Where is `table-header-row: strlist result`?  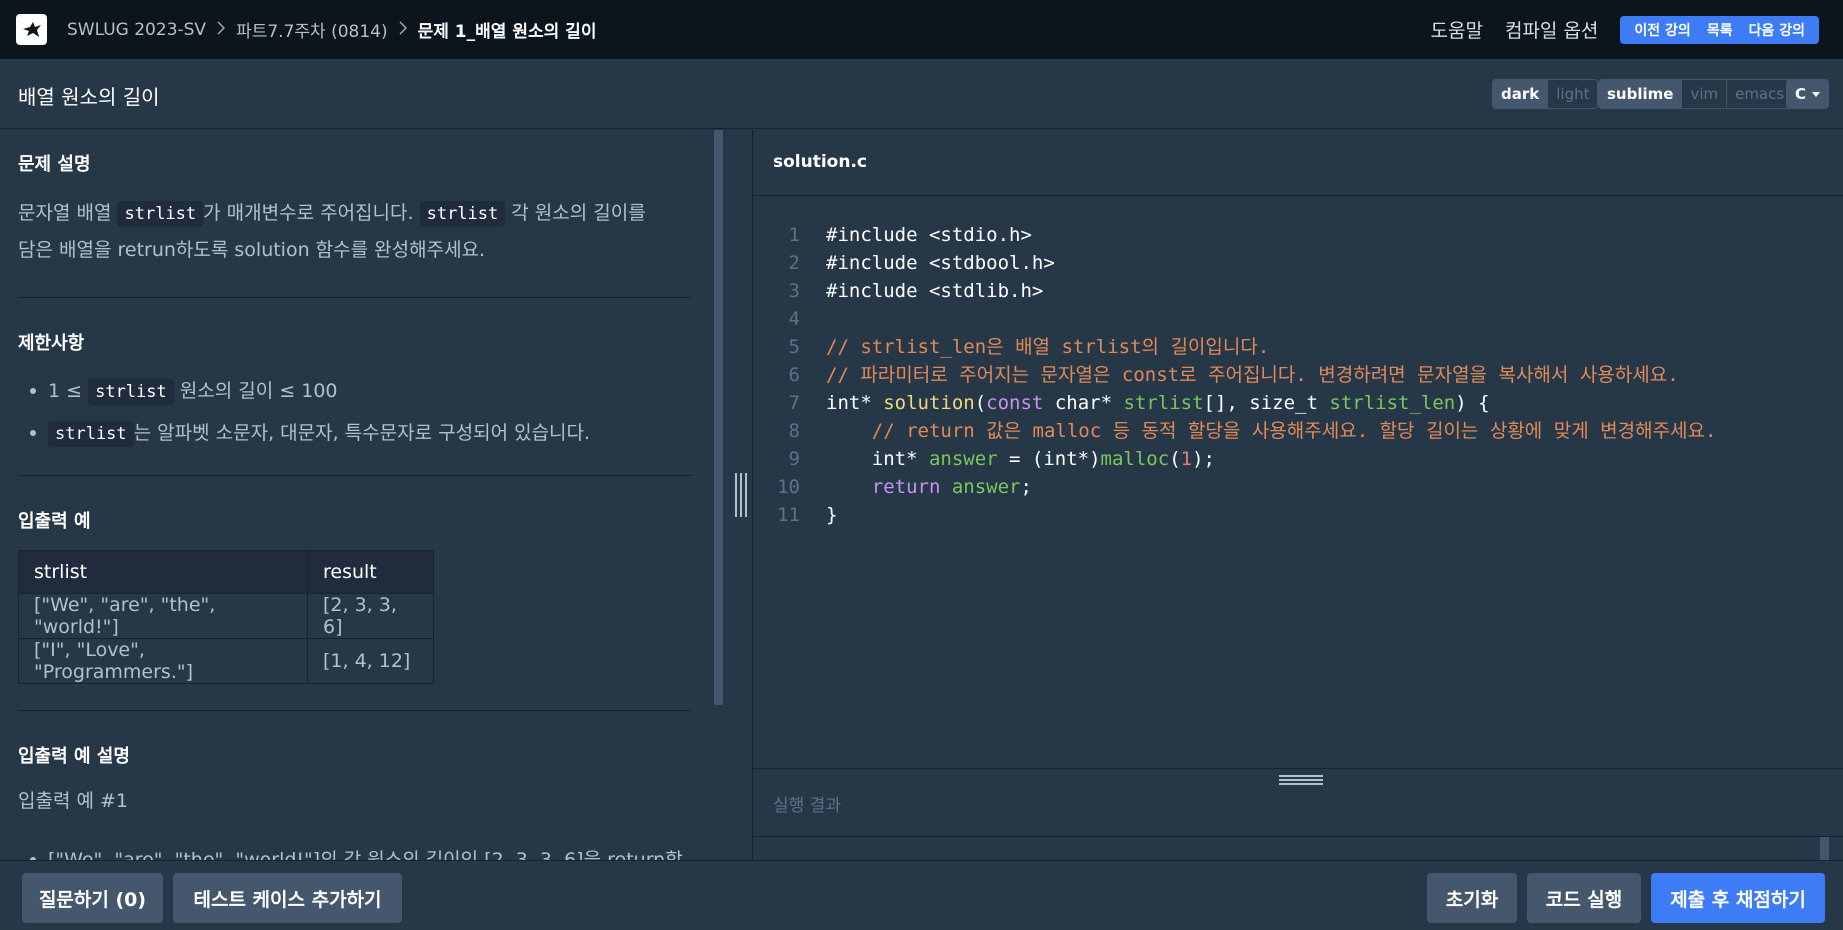 table-header-row: strlist result is located at coordinates (226, 572).